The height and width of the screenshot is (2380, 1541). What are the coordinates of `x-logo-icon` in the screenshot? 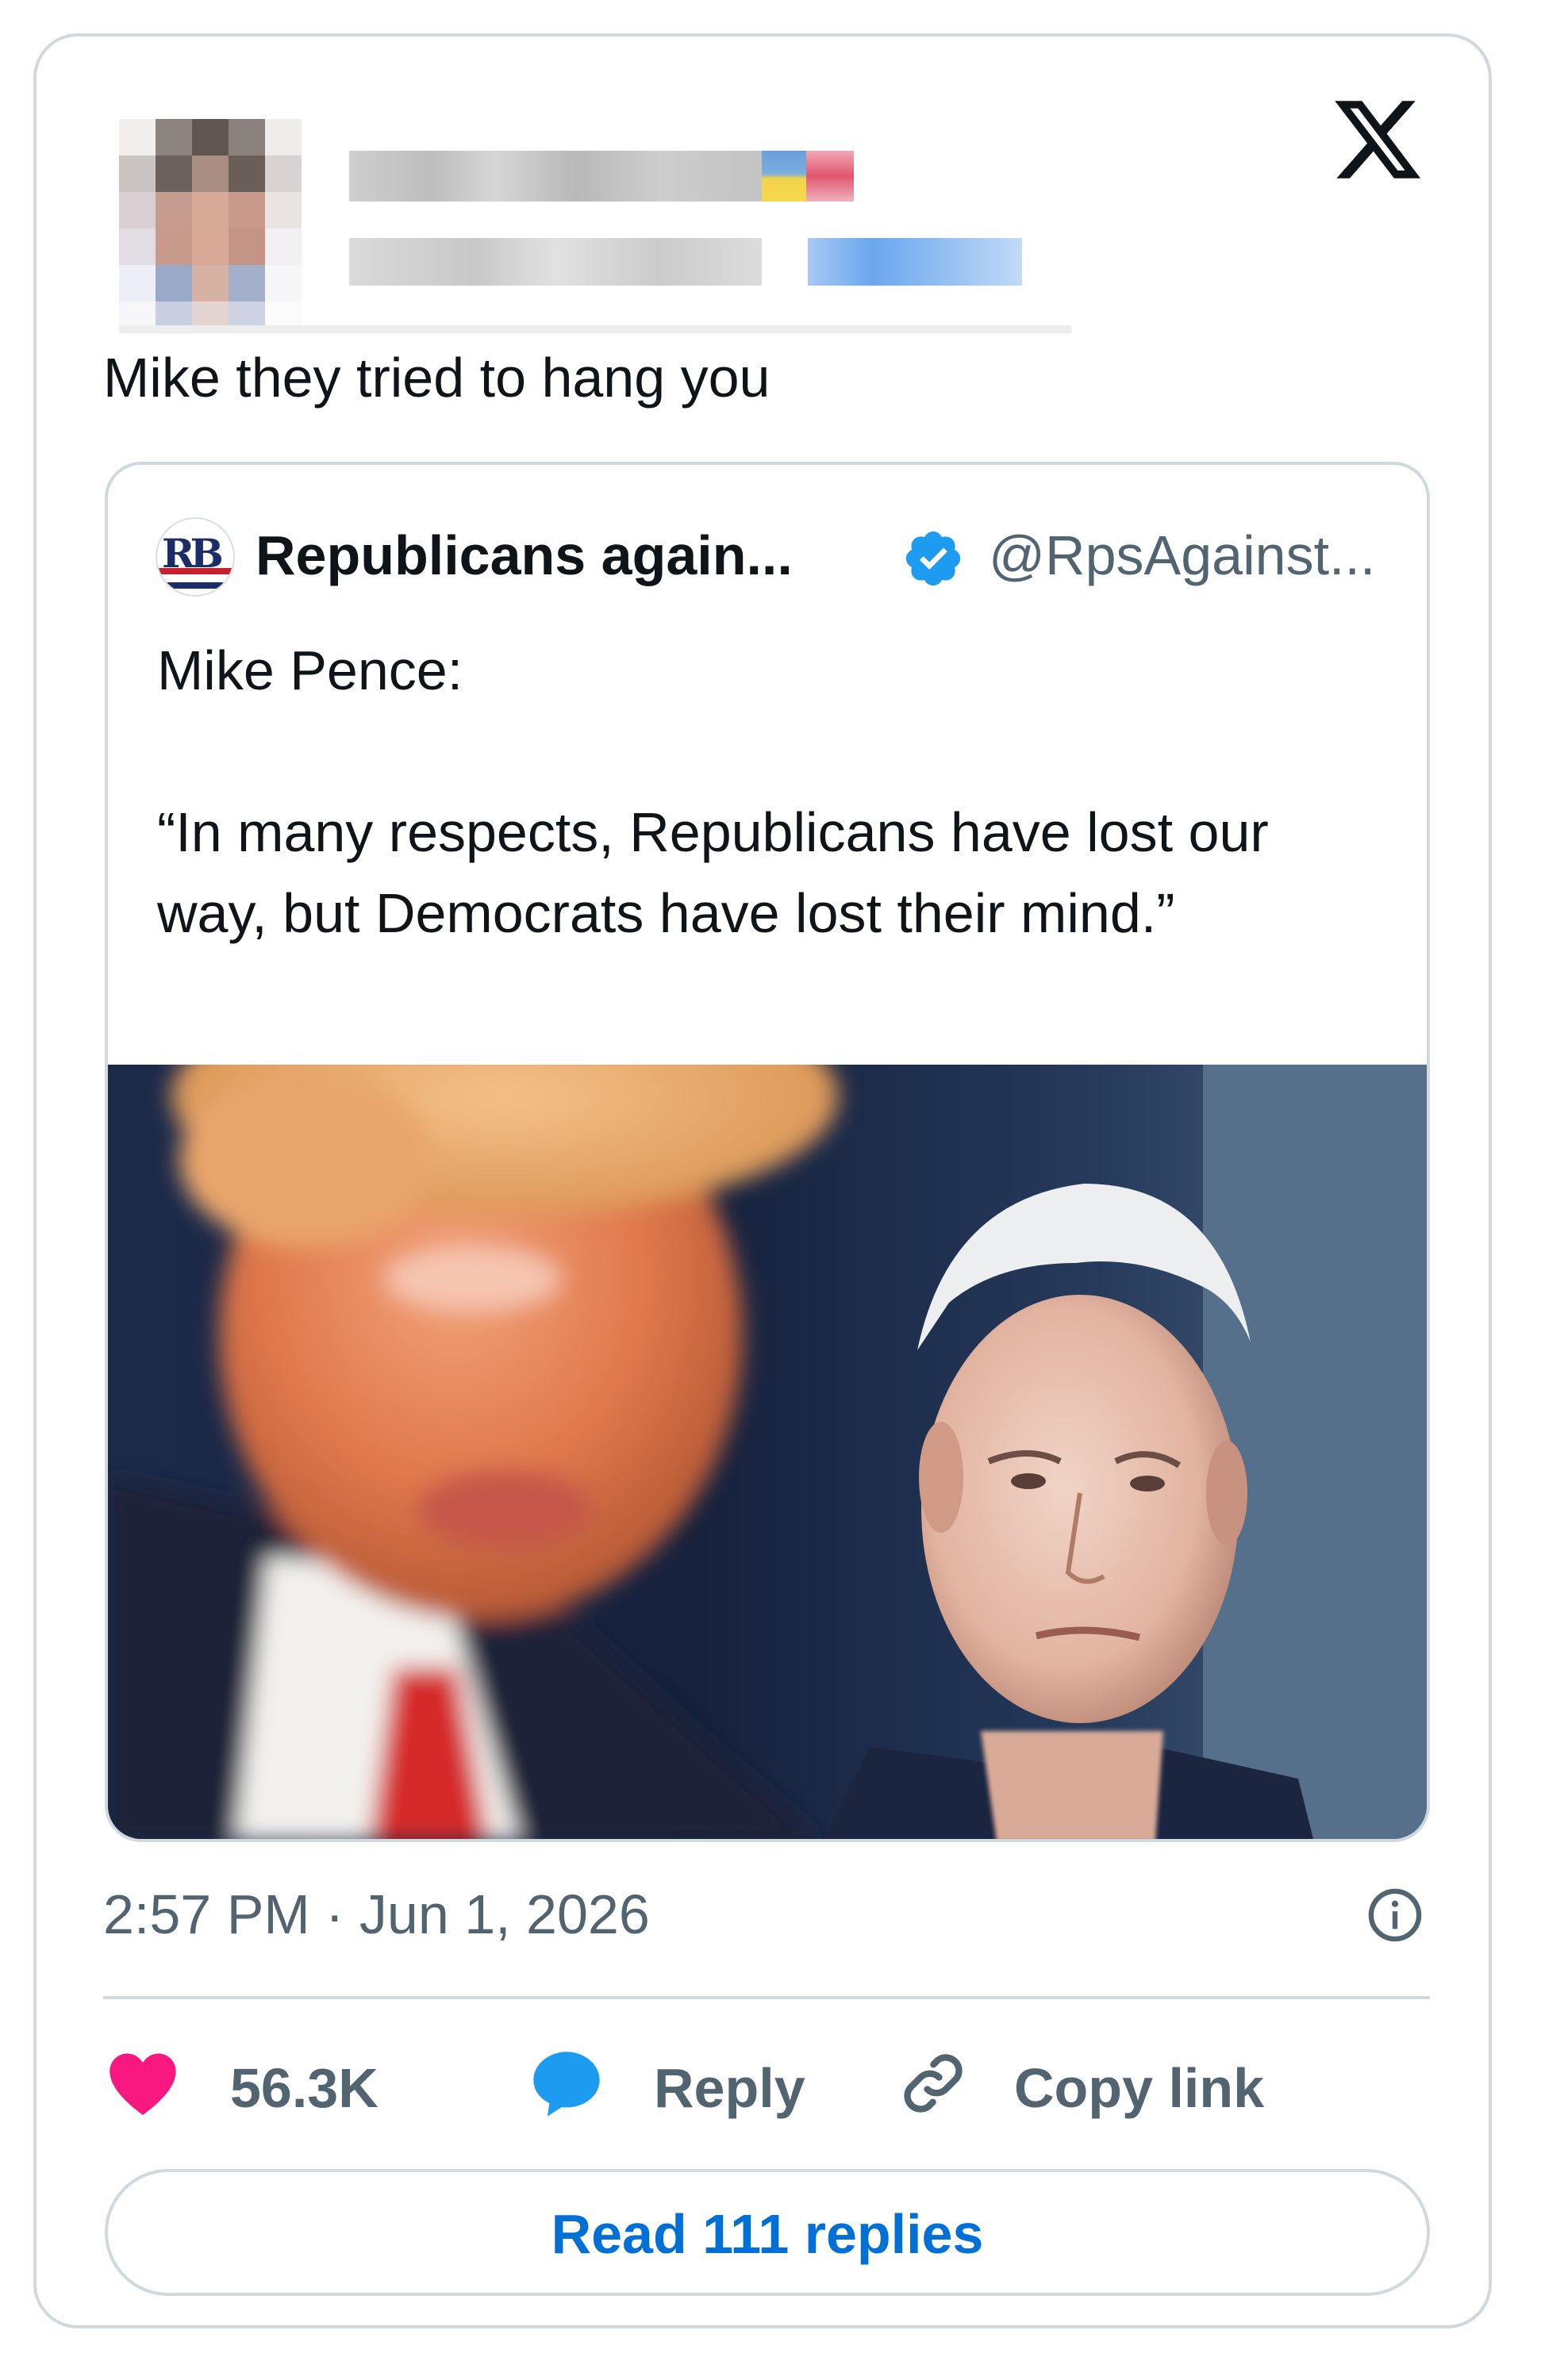 It's located at (1377, 139).